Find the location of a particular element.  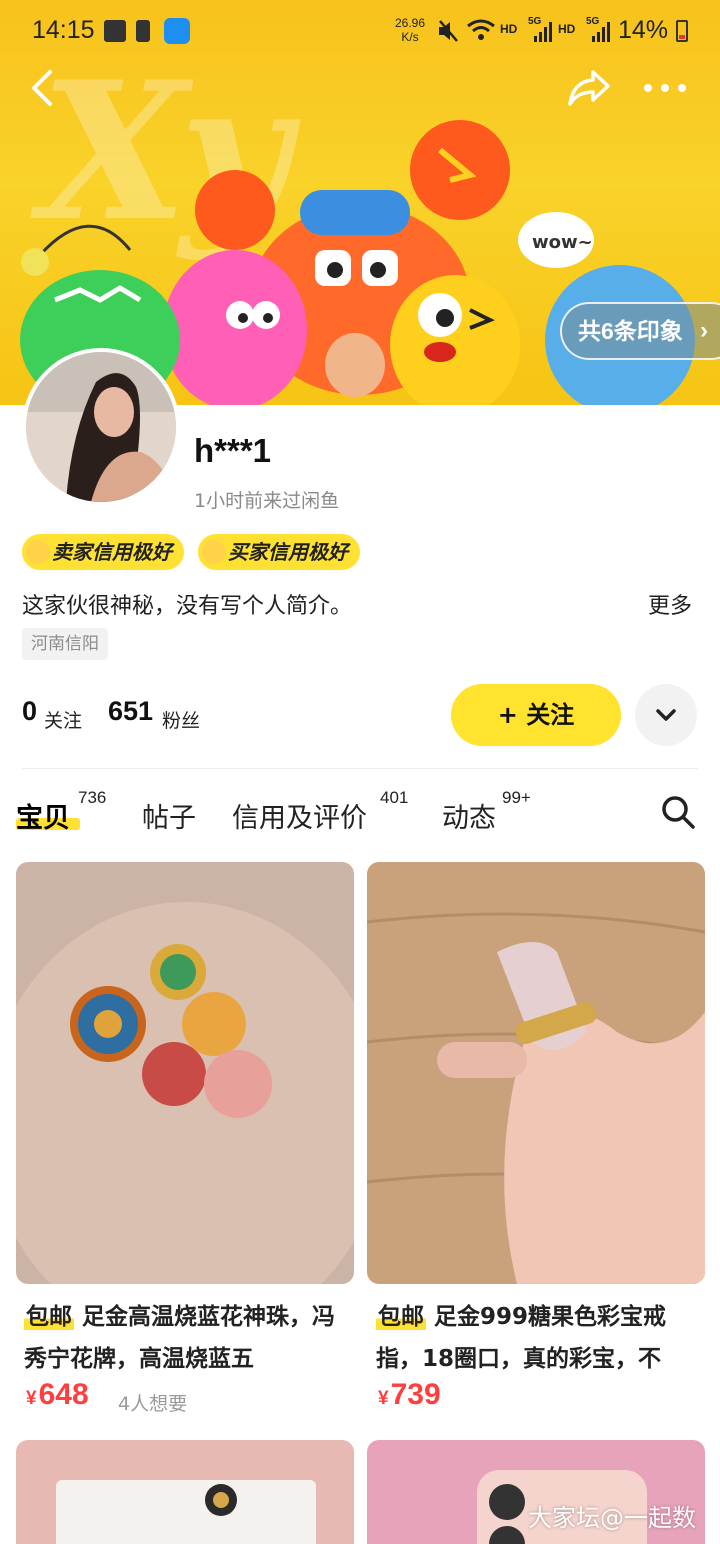

tab-count: 99+ is located at coordinates (516, 797).